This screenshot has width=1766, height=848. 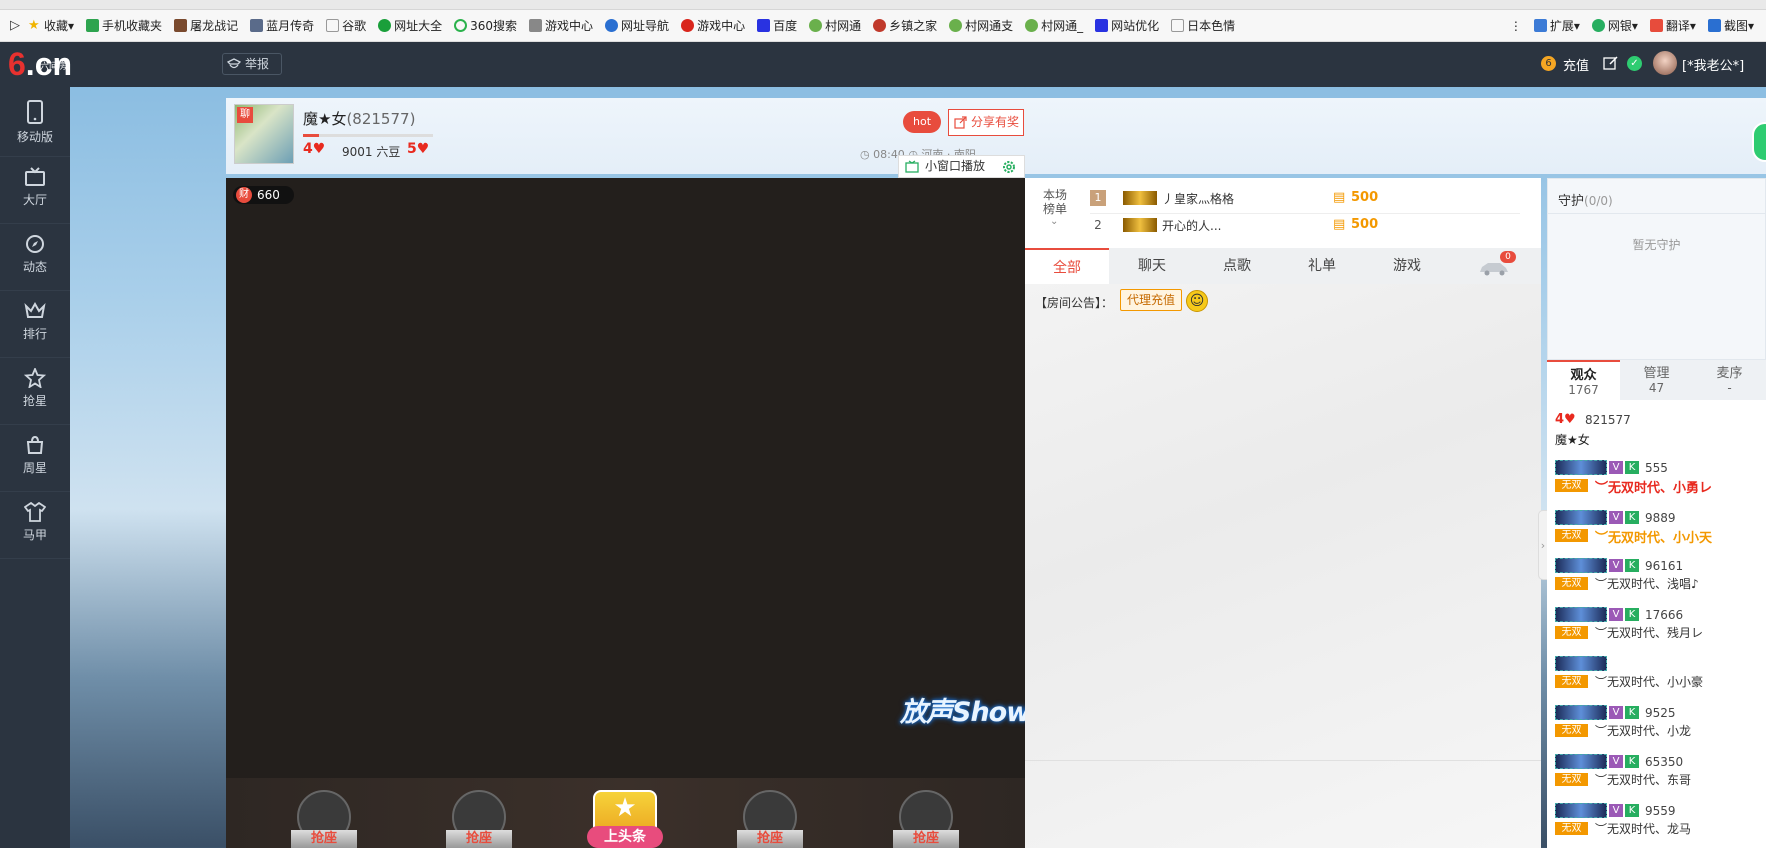 I want to click on bookmark-label: 手机收藏夹, so click(x=132, y=26).